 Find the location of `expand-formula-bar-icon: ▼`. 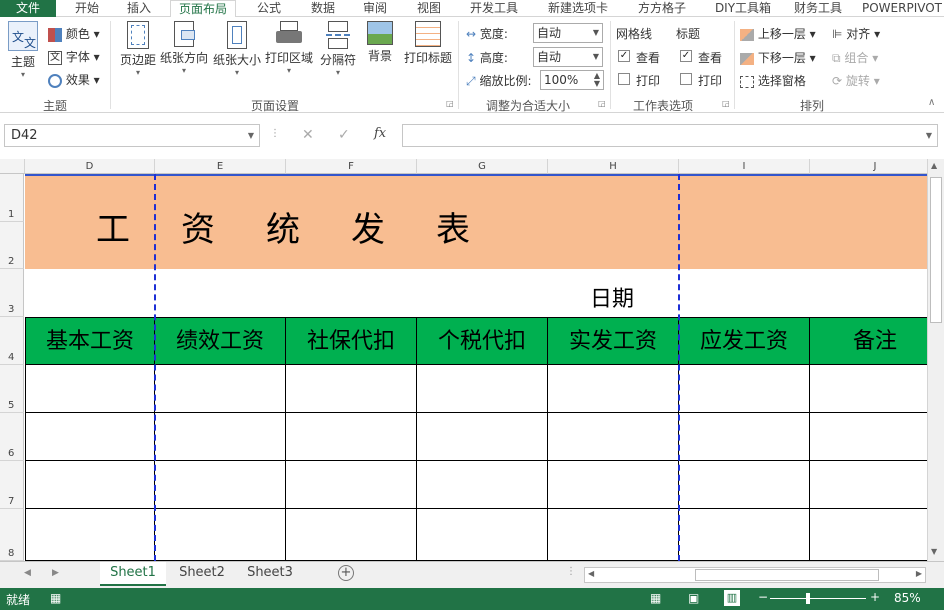

expand-formula-bar-icon: ▼ is located at coordinates (929, 135).